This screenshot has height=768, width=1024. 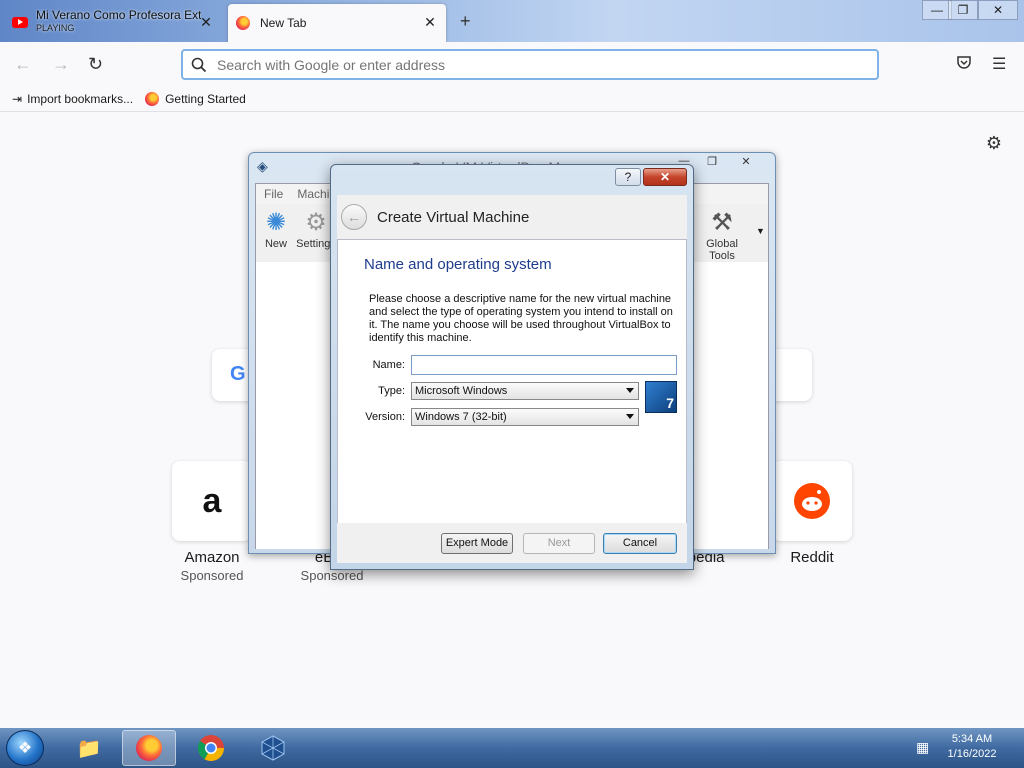 I want to click on explorer-icon: 📁, so click(x=89, y=748).